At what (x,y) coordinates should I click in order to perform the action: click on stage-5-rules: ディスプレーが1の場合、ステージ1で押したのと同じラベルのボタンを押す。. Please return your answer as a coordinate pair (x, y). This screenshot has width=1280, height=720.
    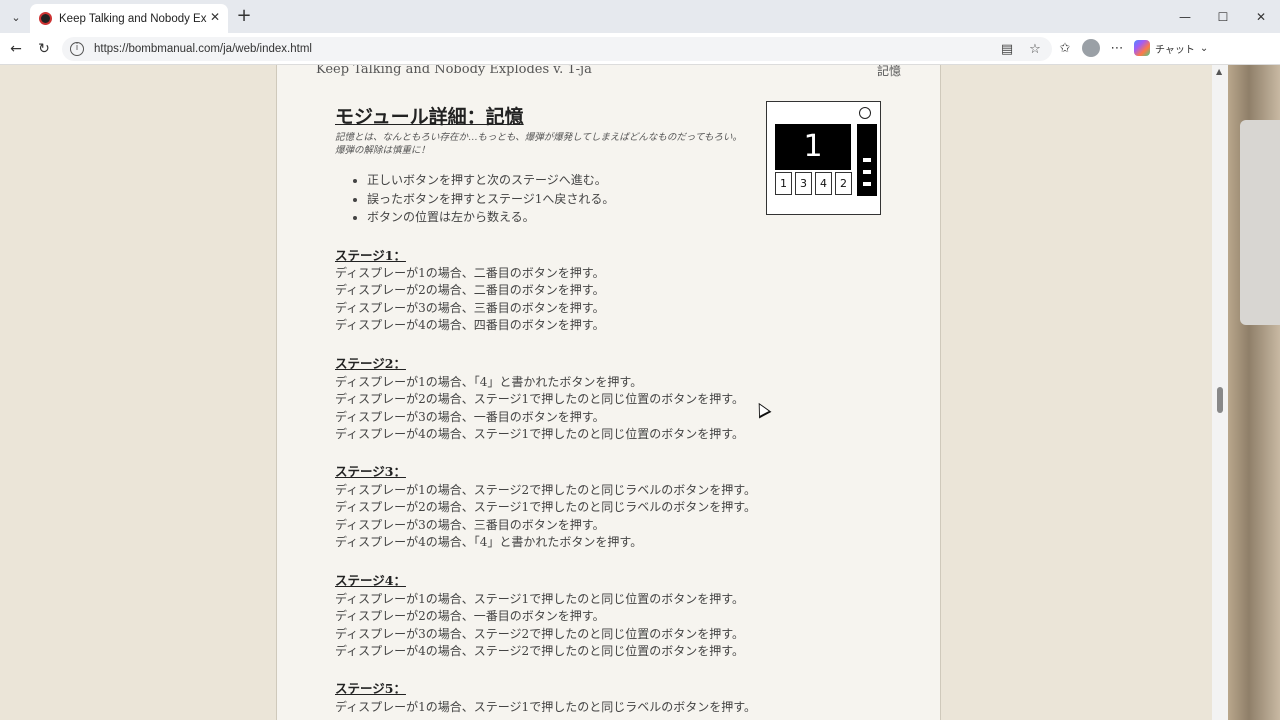
    Looking at the image, I should click on (545, 707).